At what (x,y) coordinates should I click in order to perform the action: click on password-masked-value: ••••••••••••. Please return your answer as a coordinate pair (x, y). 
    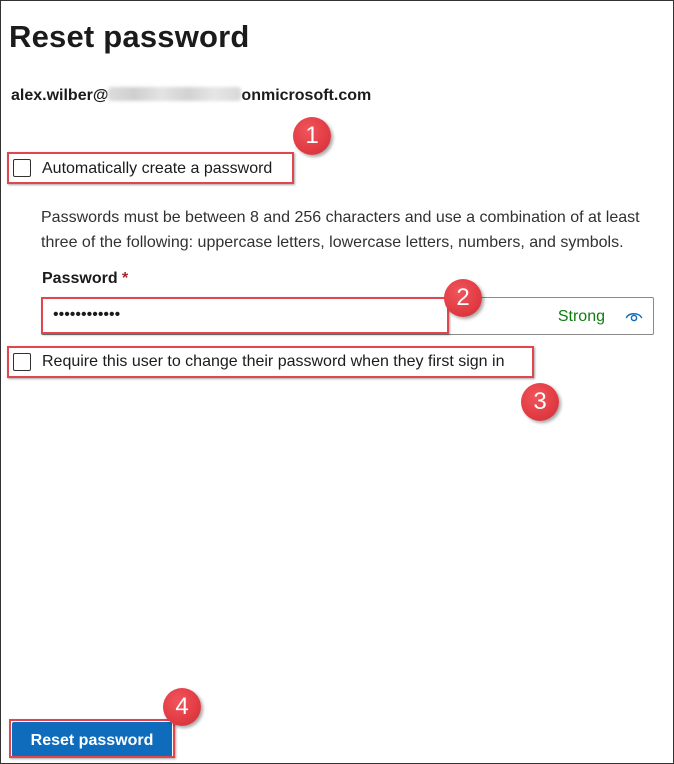
    Looking at the image, I should click on (87, 314).